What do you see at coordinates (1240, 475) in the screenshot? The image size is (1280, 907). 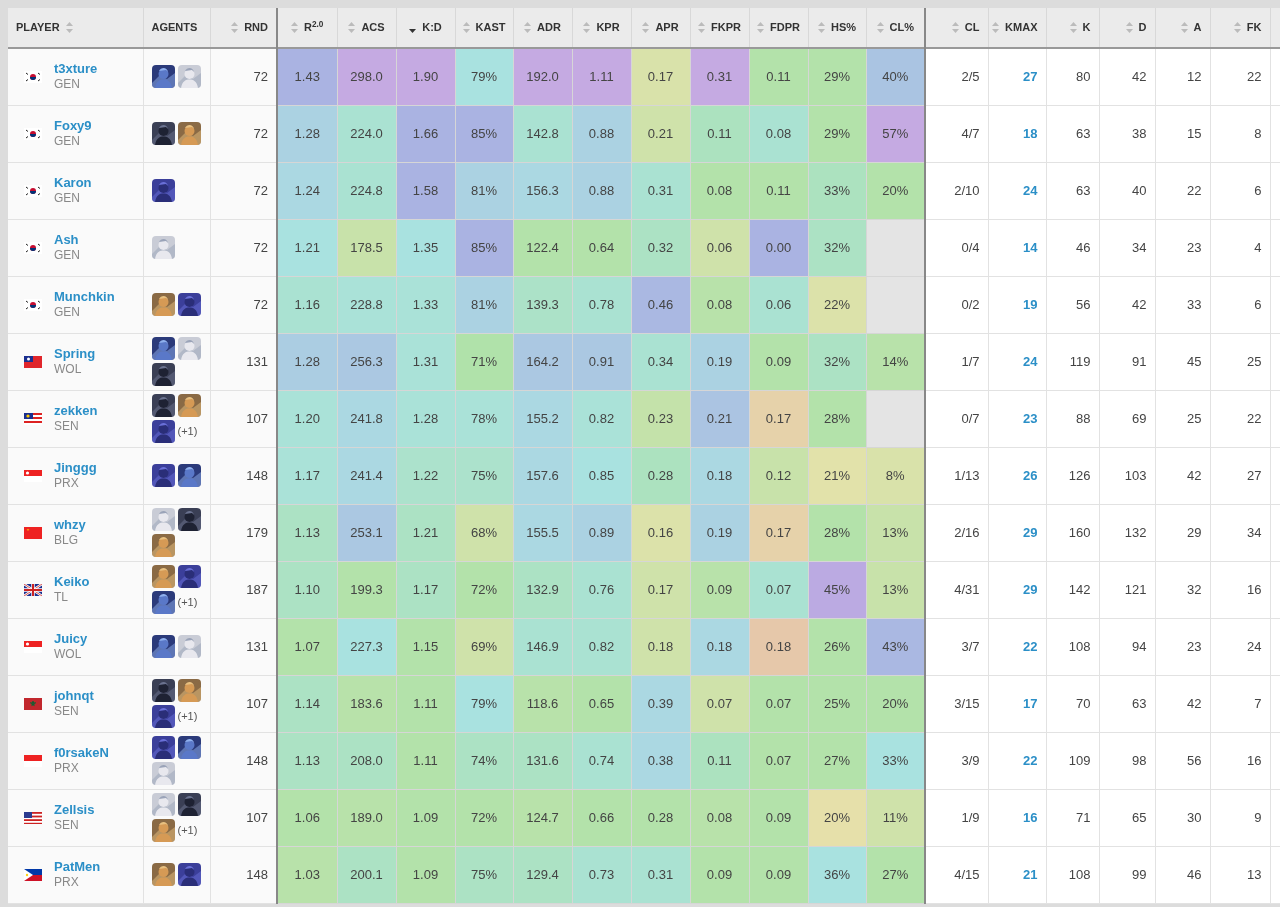 I see `table-cell: 27` at bounding box center [1240, 475].